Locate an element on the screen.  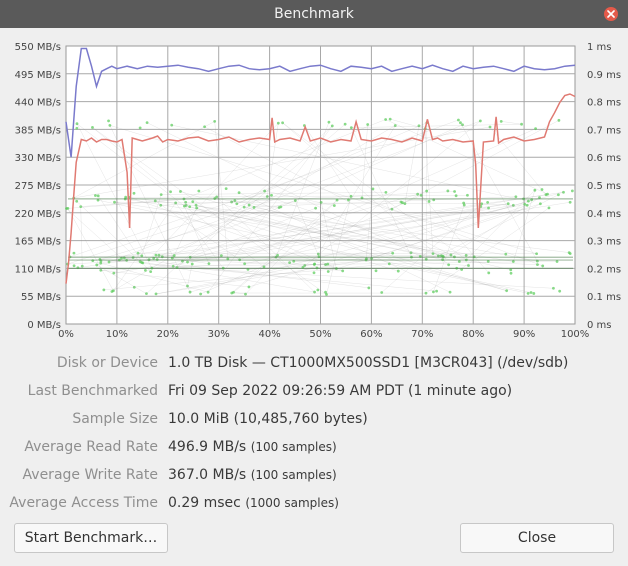
y-right-tick-label: 0.4 ms is located at coordinates (604, 214).